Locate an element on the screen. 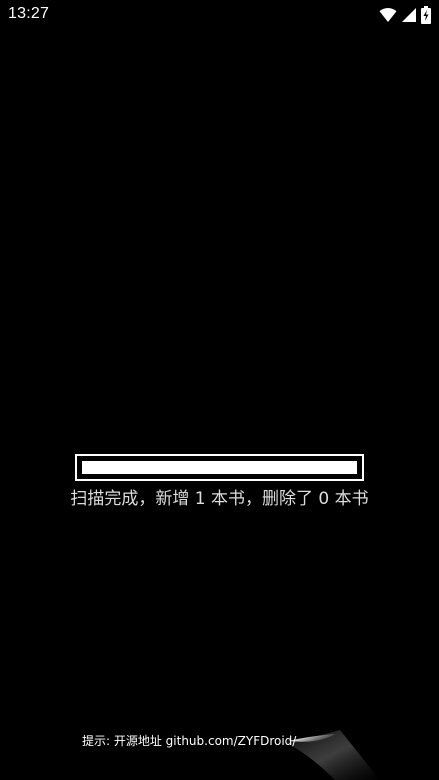 The width and height of the screenshot is (439, 780). status-bar: 13:27 is located at coordinates (219, 15).